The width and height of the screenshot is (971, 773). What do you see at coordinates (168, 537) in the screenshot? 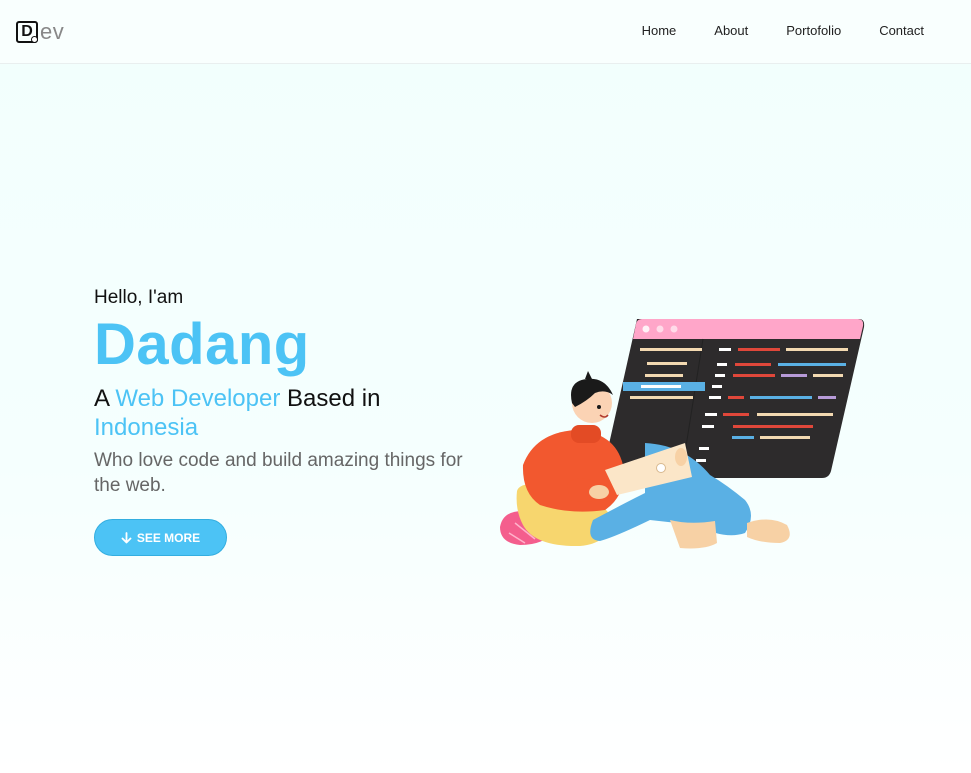
I see `see-more-label: SEE MORE` at bounding box center [168, 537].